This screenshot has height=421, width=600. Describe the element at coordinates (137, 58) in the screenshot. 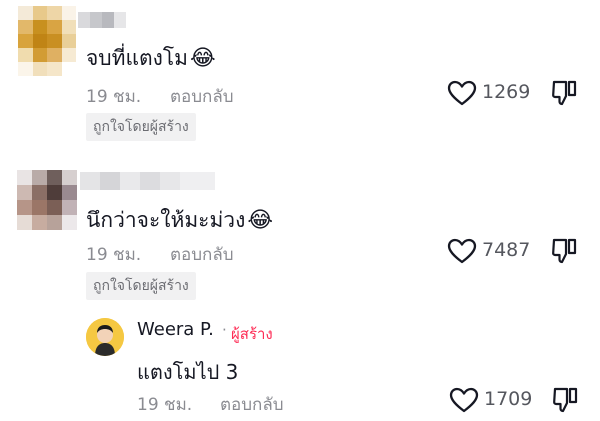

I see `comment-1-body: จบที่แตงโม` at that location.